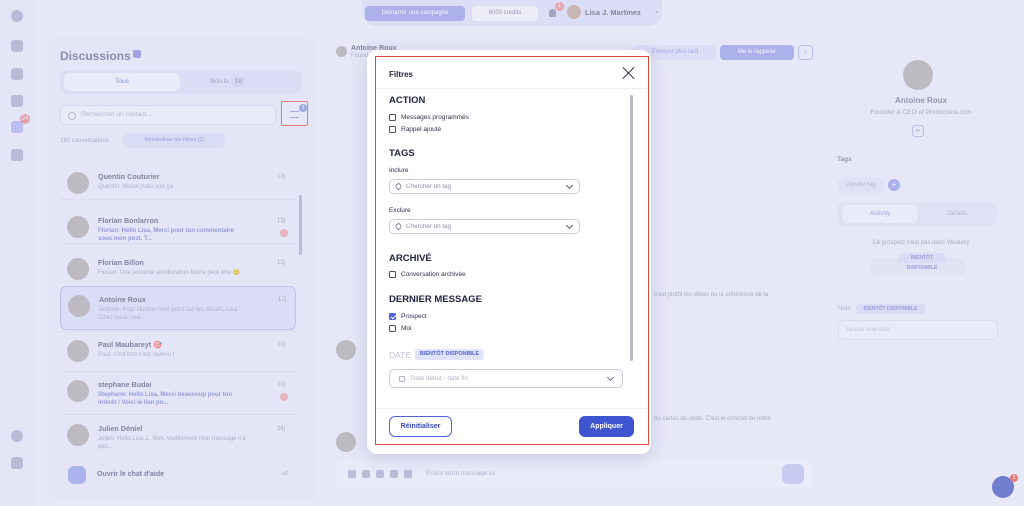  Describe the element at coordinates (400, 355) in the screenshot. I see `section-title-date: DATE` at that location.